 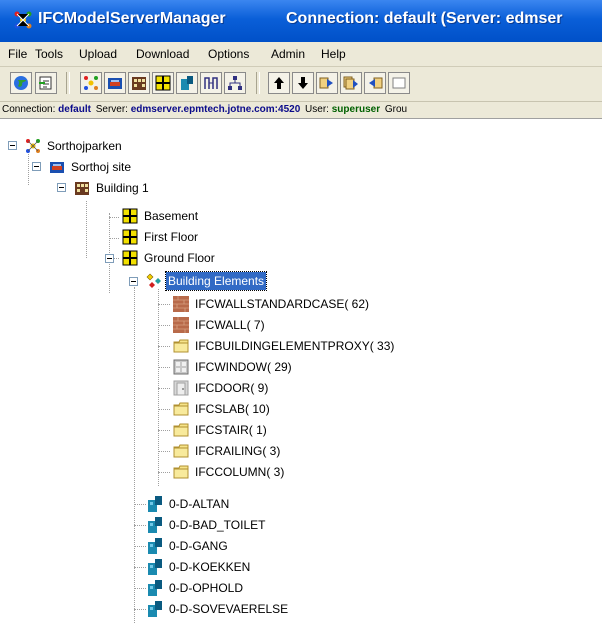 I want to click on tree-node-label: IFCWINDOW( 29), so click(x=243, y=367).